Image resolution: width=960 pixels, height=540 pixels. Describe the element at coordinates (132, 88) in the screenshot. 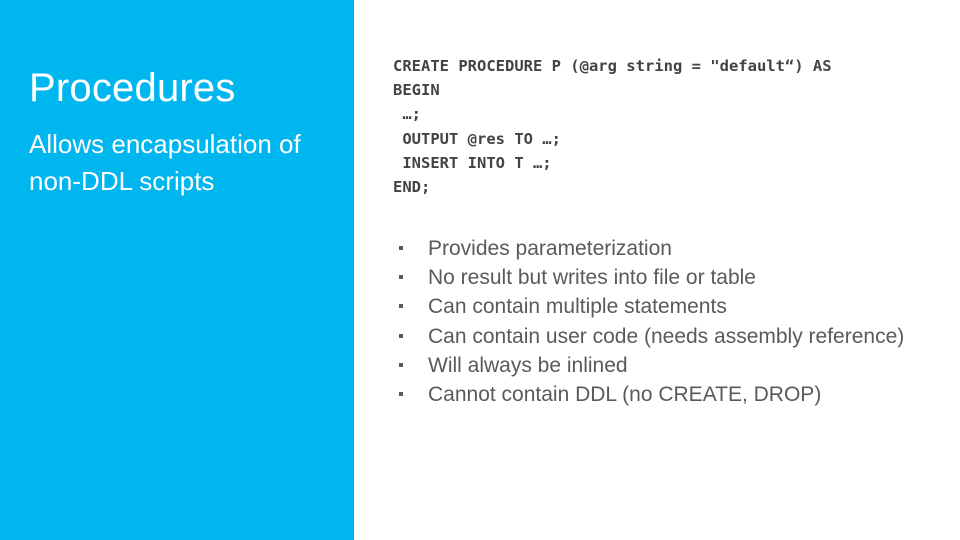

I see `page-title: Procedures` at that location.